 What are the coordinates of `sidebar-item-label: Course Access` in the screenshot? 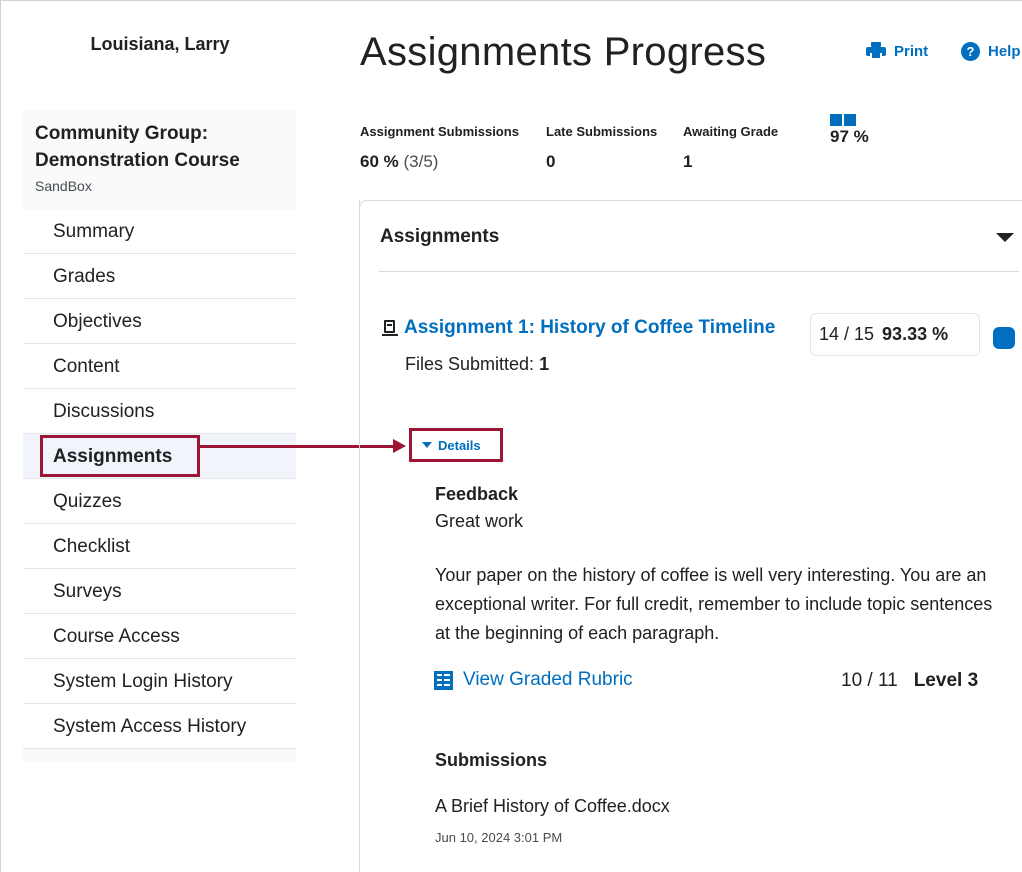 It's located at (116, 636).